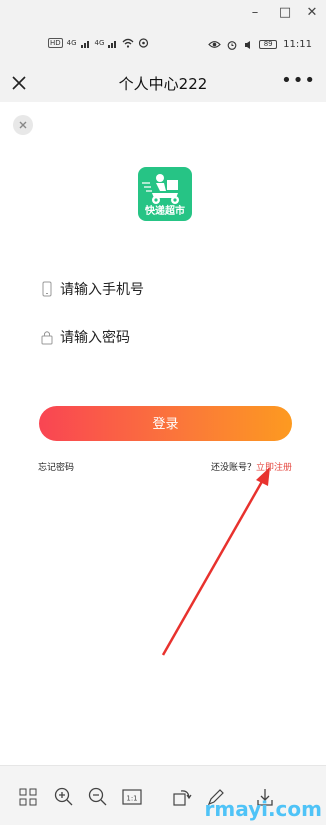 The image size is (326, 825). I want to click on app-logo: 快递超市, so click(165, 194).